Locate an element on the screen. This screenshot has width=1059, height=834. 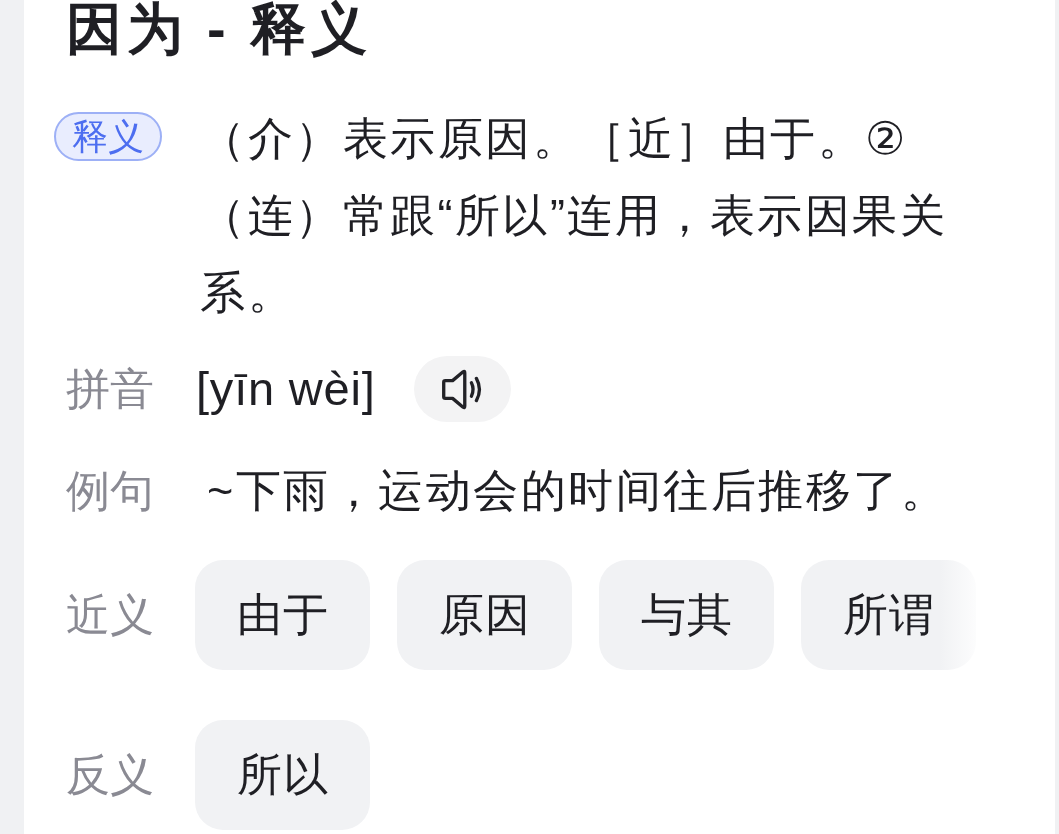
word-chip: 由于 is located at coordinates (282, 615).